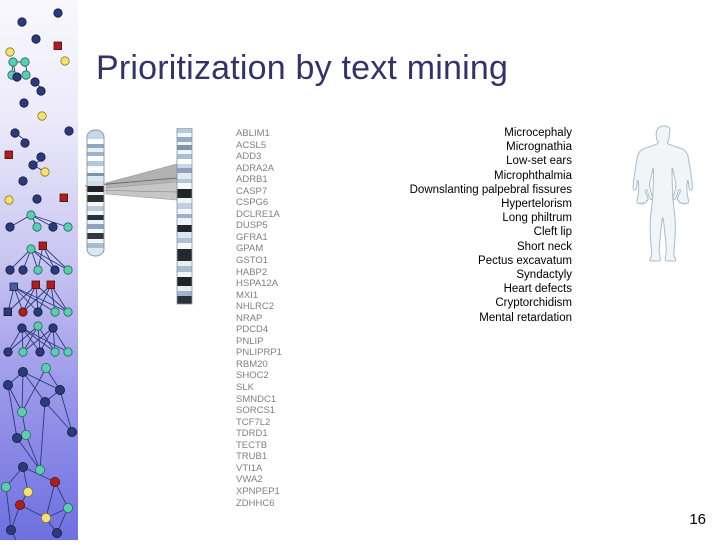 The width and height of the screenshot is (720, 545). I want to click on gene-list-item: PNLIP, so click(250, 341).